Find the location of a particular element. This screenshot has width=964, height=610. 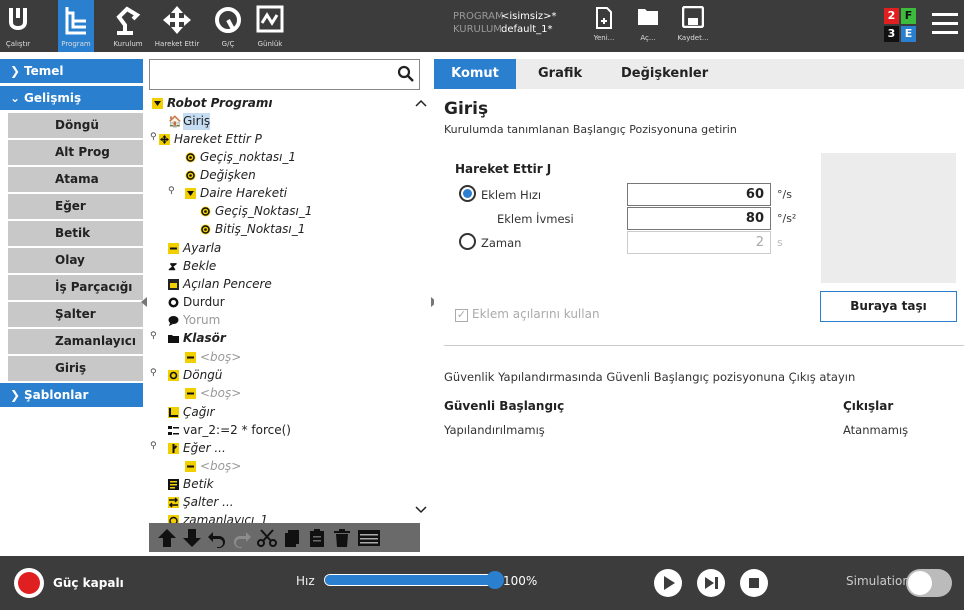

speed-value: 100% is located at coordinates (520, 581).